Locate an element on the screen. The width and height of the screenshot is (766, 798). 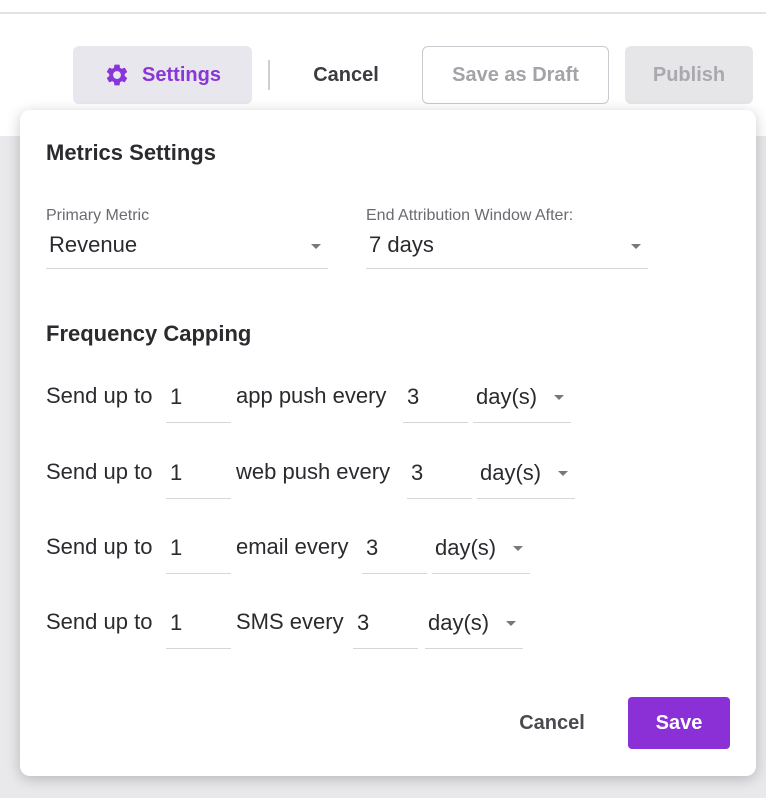
frequency-capping-heading: Frequency Capping is located at coordinates (149, 333).